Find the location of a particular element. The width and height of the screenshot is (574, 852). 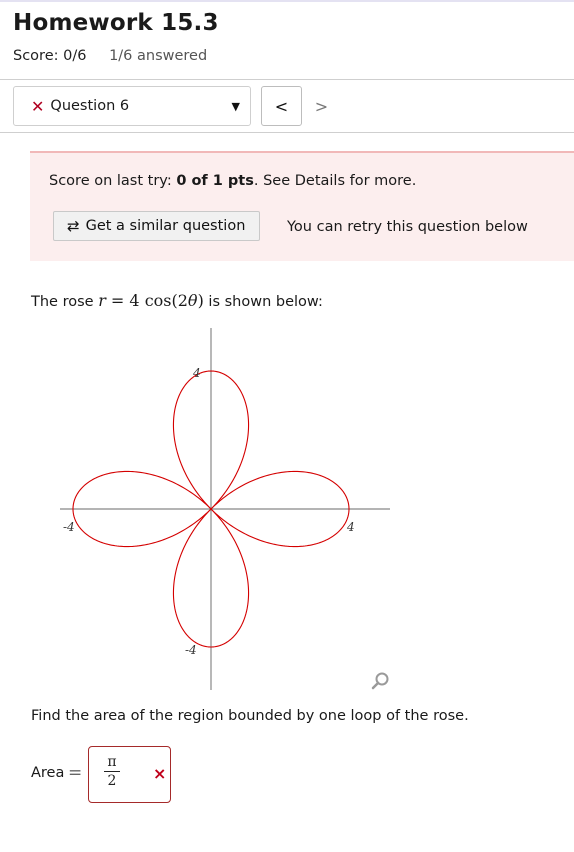

fraction-bar is located at coordinates (112, 771).